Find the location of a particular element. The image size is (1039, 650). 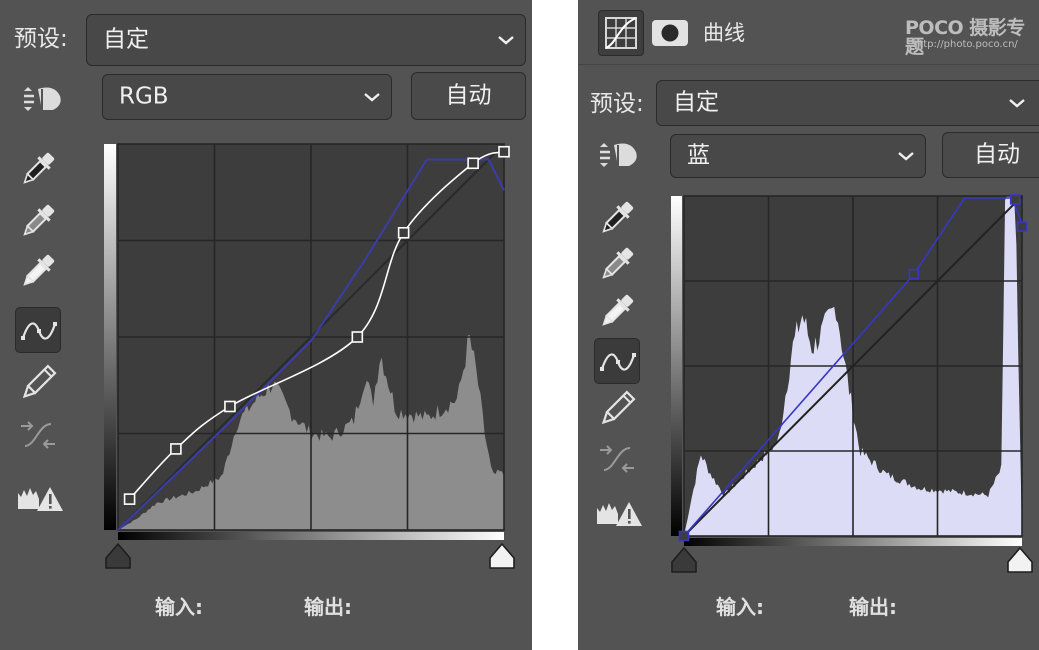

header-divider is located at coordinates (808, 64).